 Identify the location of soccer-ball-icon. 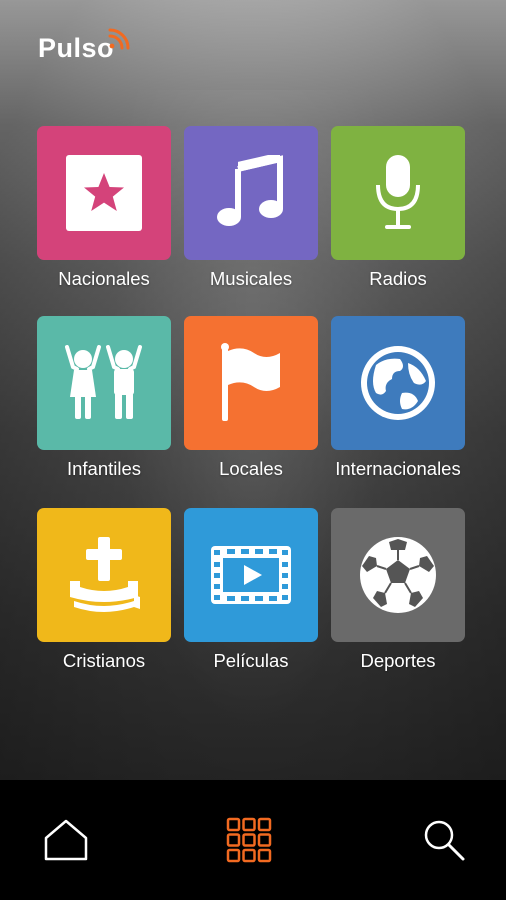
(398, 575).